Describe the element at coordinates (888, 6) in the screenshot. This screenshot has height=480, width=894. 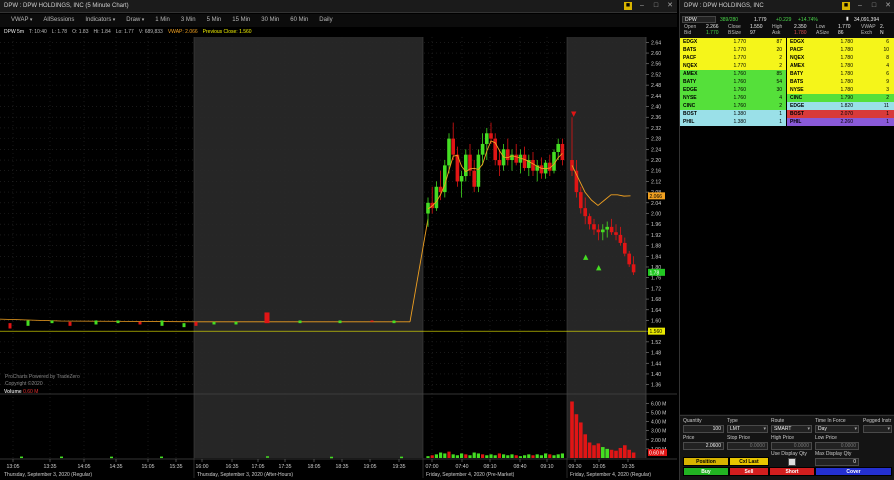
I see `close-icon: ✕` at that location.